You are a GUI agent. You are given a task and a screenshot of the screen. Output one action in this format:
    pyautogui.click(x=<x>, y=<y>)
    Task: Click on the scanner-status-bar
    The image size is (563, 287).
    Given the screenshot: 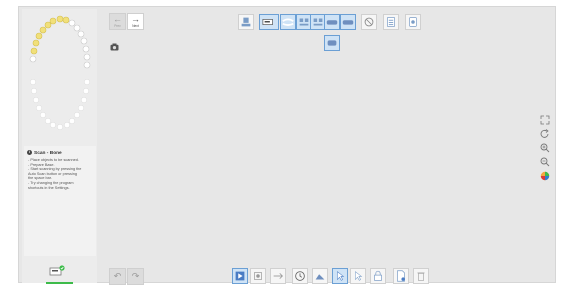 What is the action you would take?
    pyautogui.click(x=59, y=283)
    